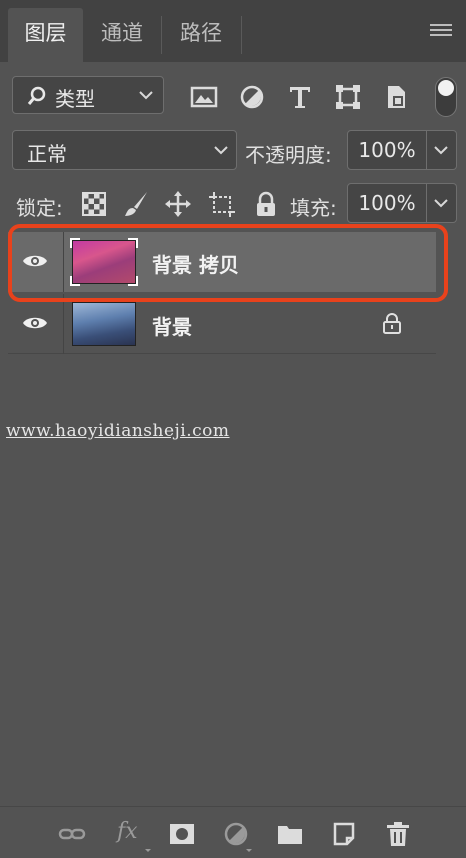 The image size is (466, 858). Describe the element at coordinates (72, 834) in the screenshot. I see `link-layers-icon` at that location.